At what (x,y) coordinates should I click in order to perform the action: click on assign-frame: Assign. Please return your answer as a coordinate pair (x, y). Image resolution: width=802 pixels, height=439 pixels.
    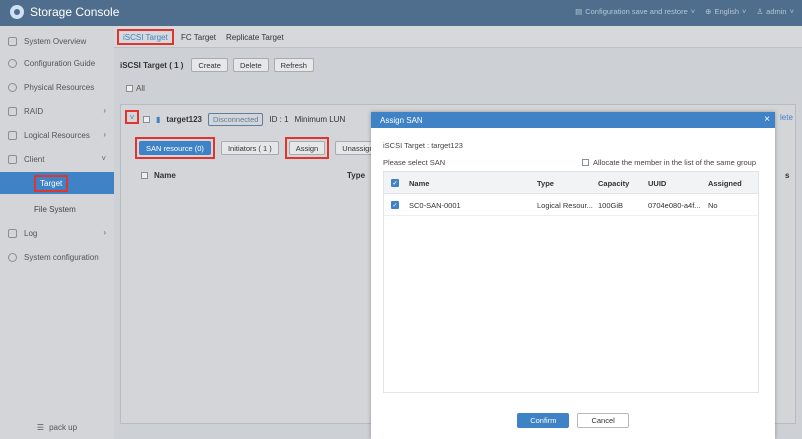
    Looking at the image, I should click on (307, 148).